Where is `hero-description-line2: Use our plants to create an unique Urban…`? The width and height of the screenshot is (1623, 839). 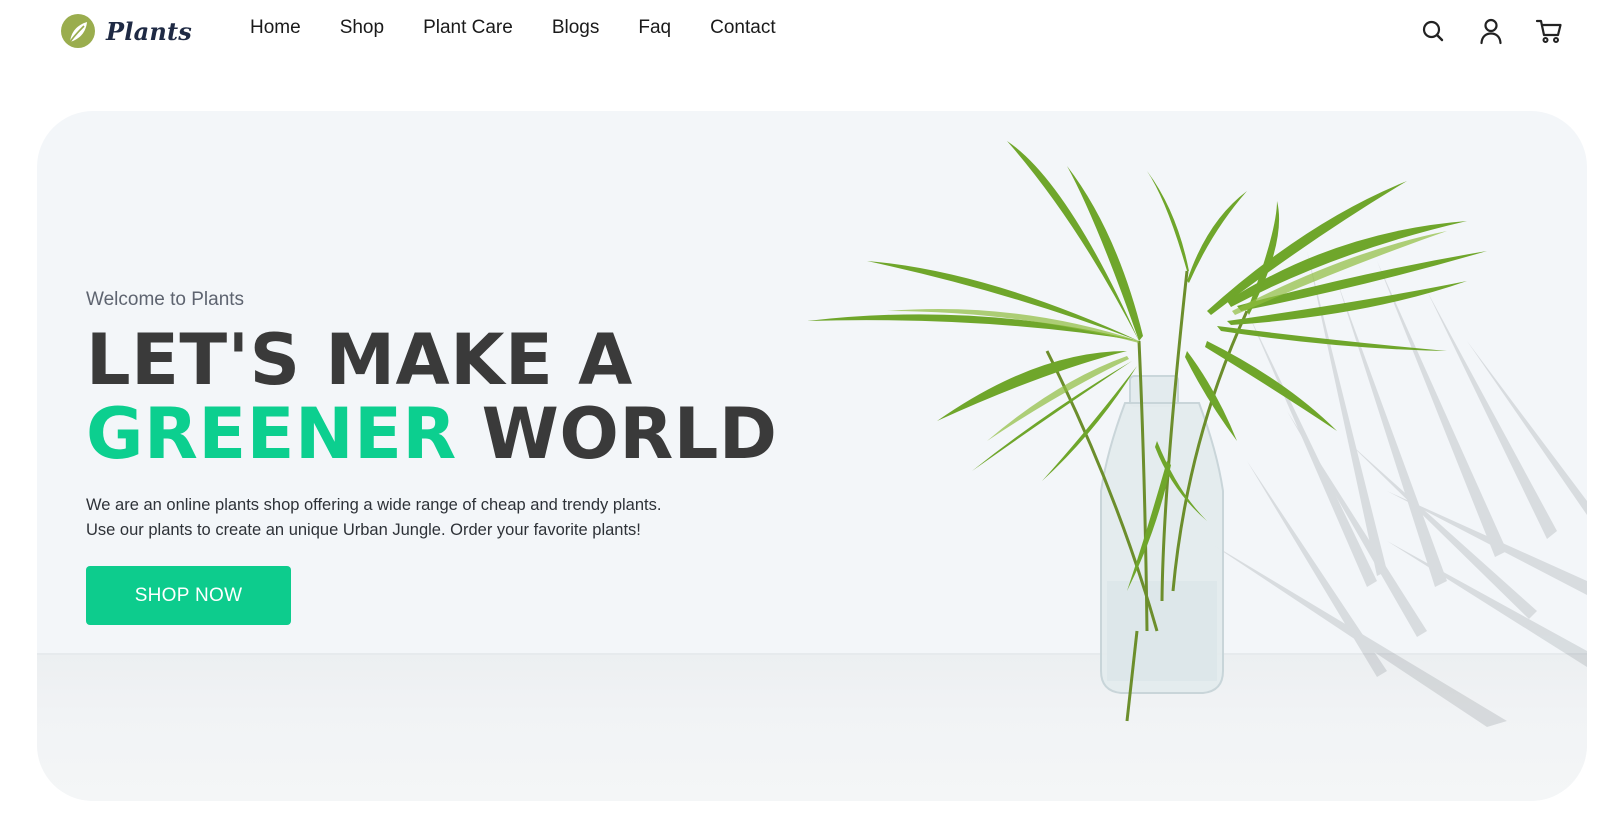 hero-description-line2: Use our plants to create an unique Urban… is located at coordinates (363, 530).